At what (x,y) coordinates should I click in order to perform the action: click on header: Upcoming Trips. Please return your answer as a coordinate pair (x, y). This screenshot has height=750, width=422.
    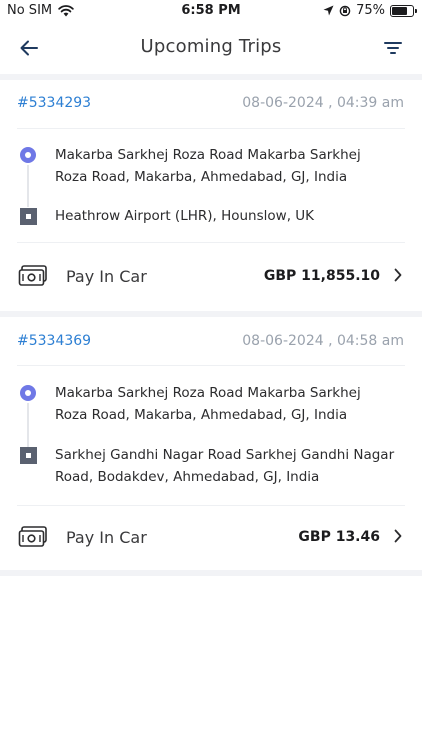
    Looking at the image, I should click on (211, 48).